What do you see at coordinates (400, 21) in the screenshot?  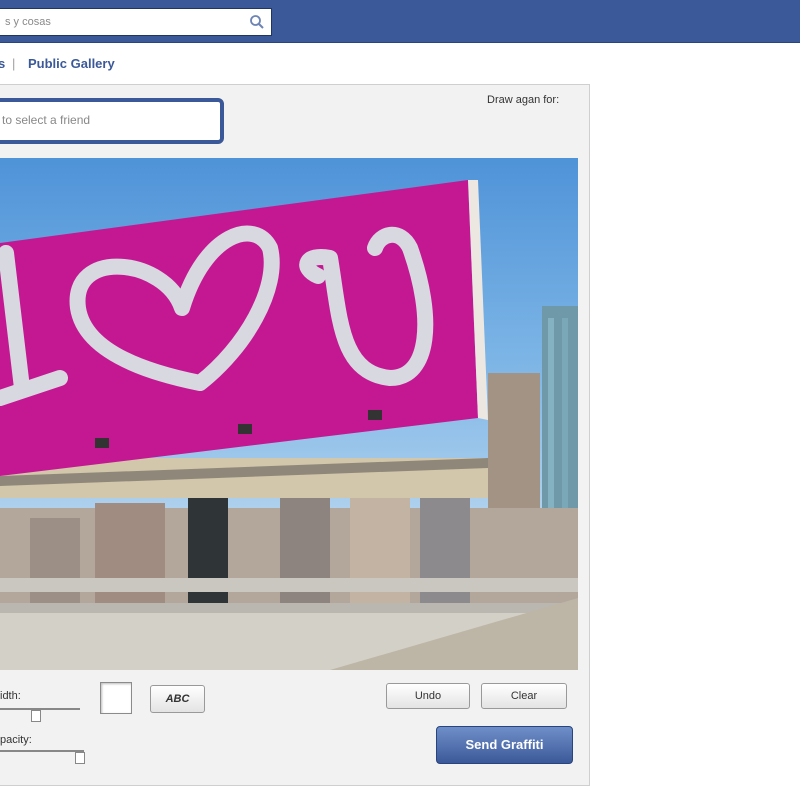 I see `top-bar: s y cosas` at bounding box center [400, 21].